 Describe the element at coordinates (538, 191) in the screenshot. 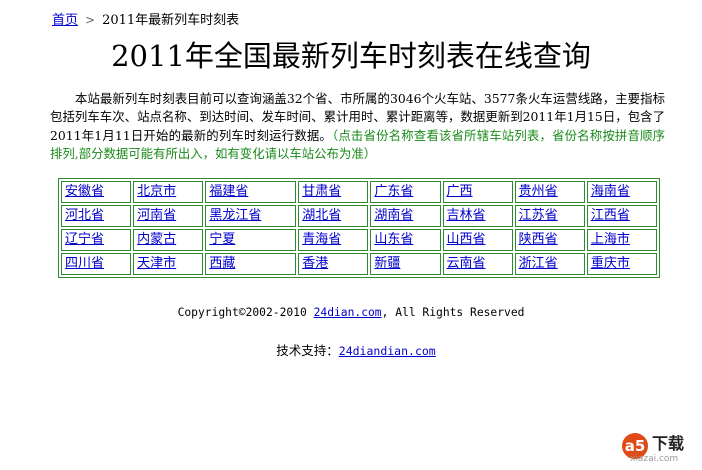

I see `province-link: 贵州省` at that location.